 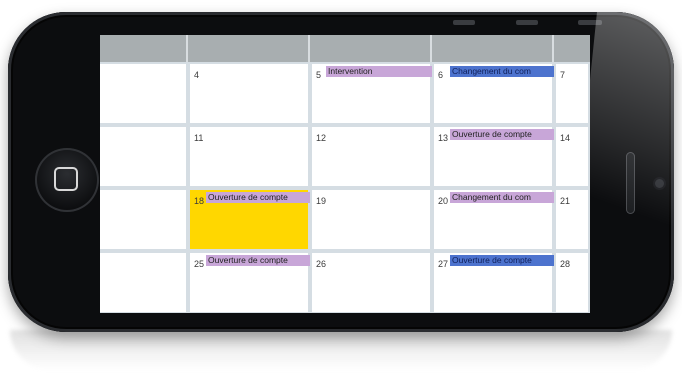 I want to click on day-number: 13, so click(x=443, y=138).